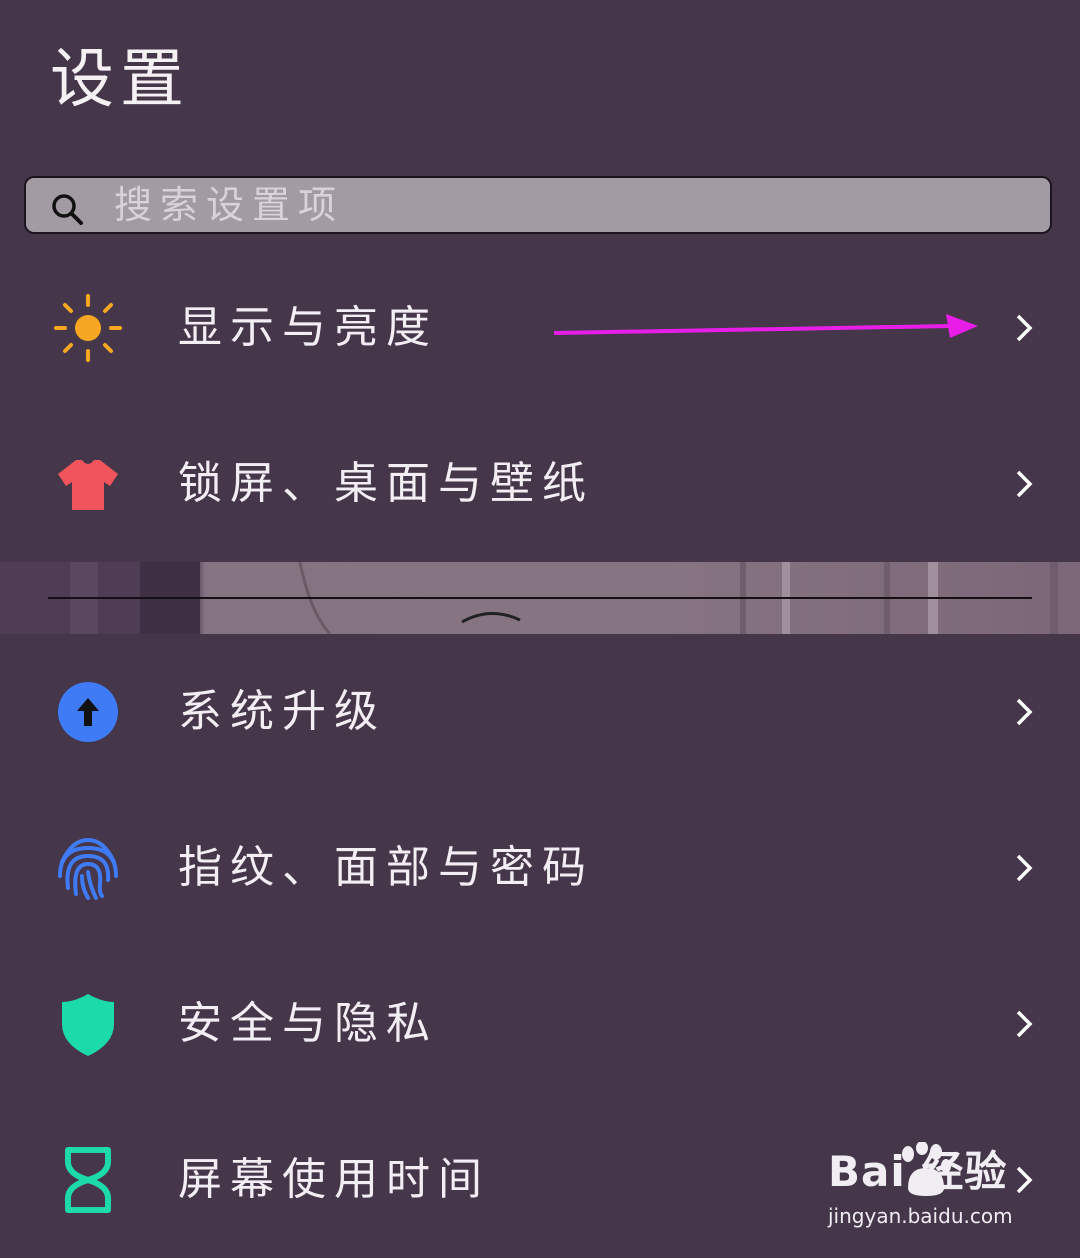 The width and height of the screenshot is (1080, 1258). I want to click on search-input: 搜索设置项, so click(538, 205).